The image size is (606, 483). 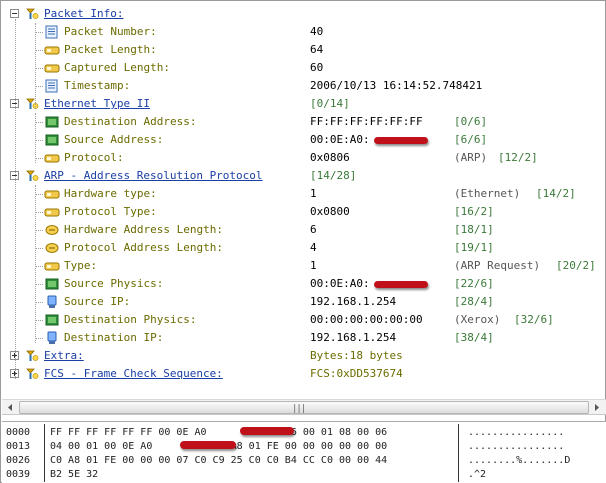 I want to click on arp-section-title: ARP - Address Resolution Protocol, so click(x=153, y=175).